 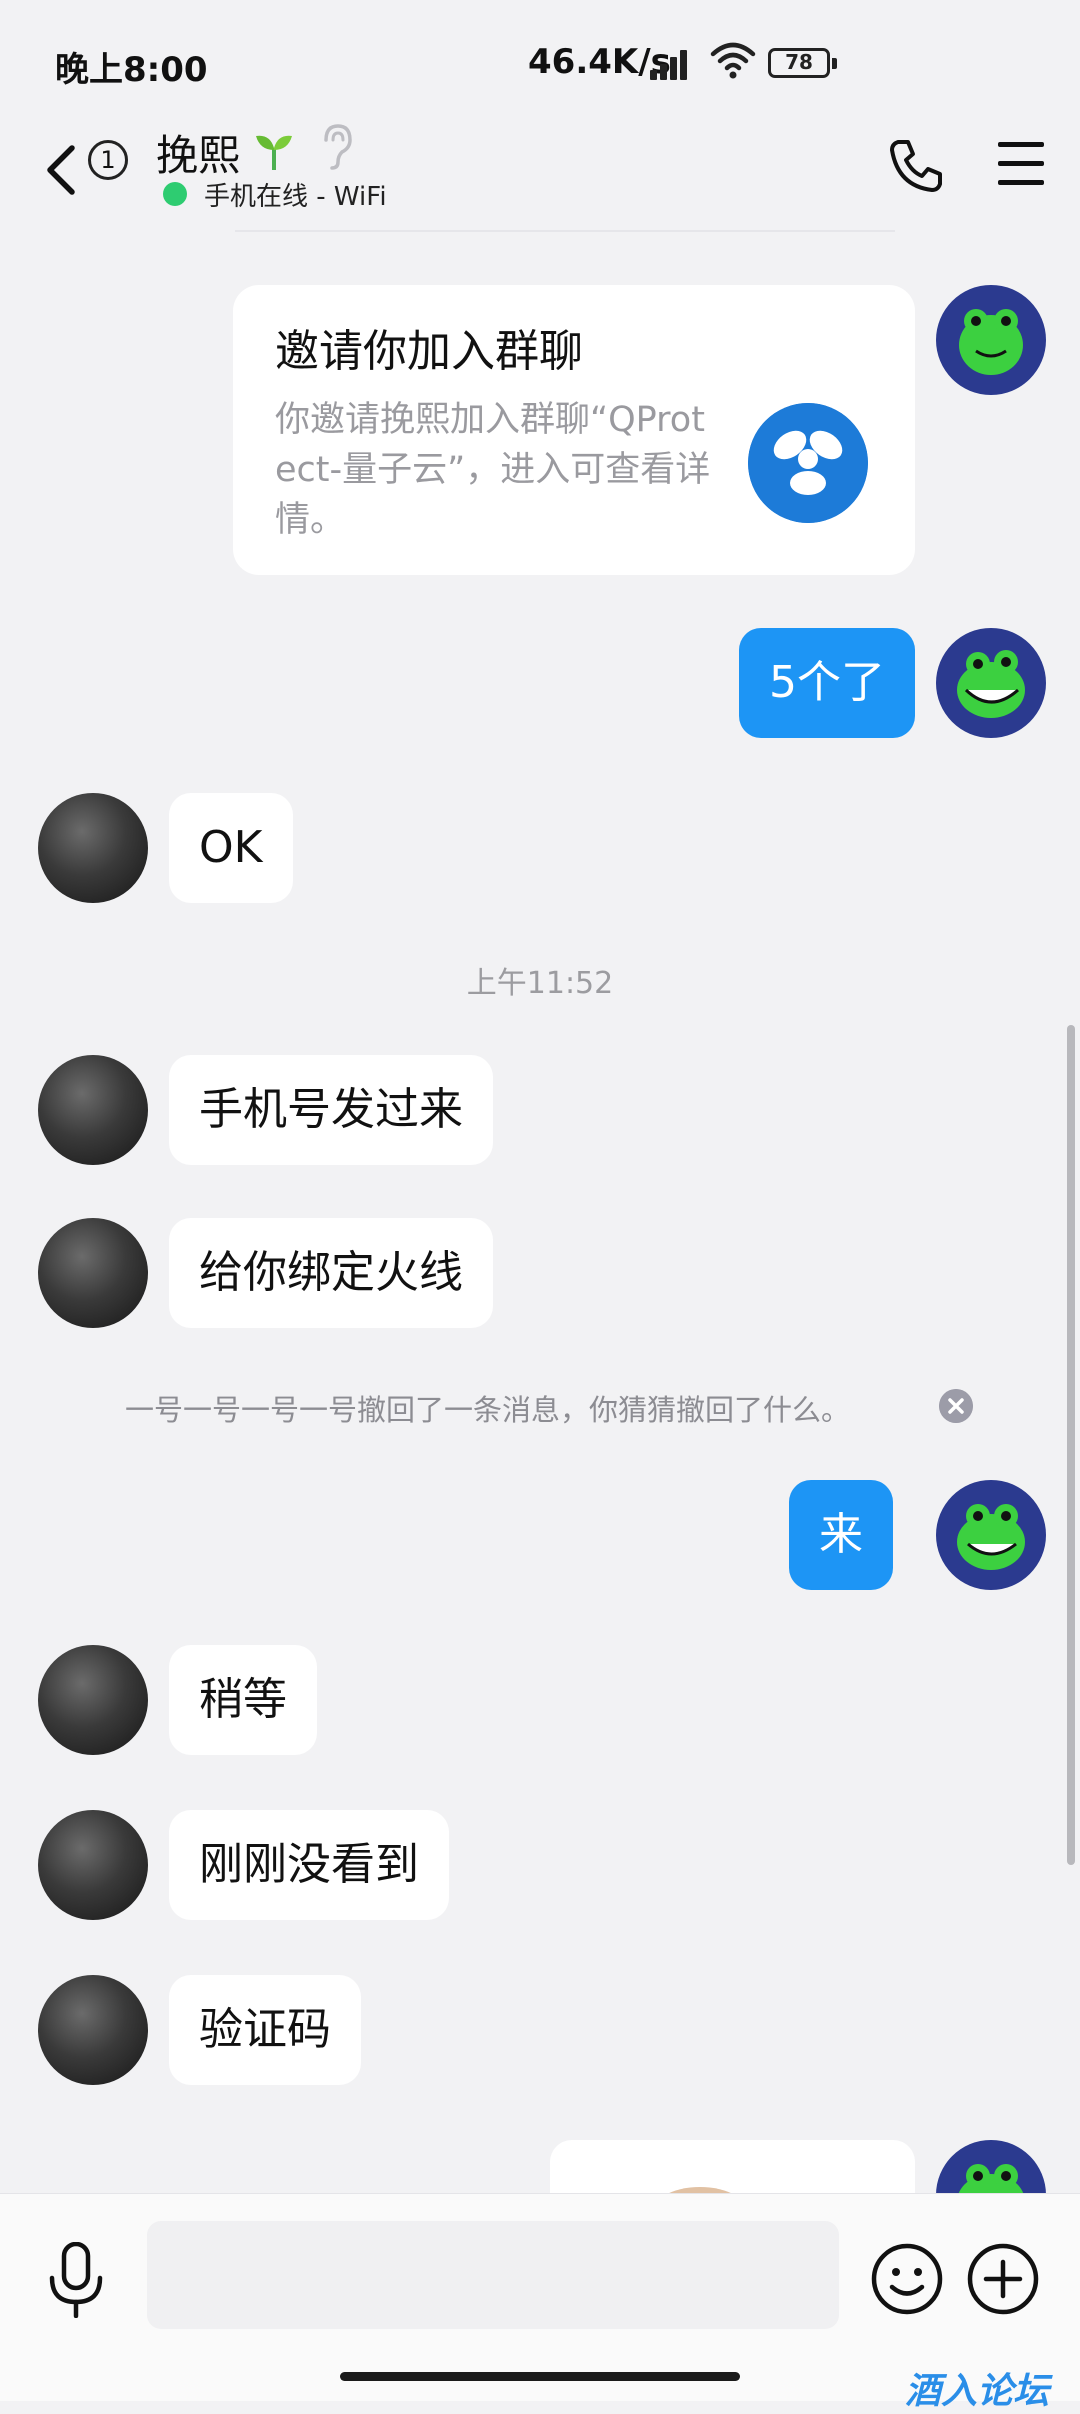 What do you see at coordinates (565, 231) in the screenshot?
I see `header-divider` at bounding box center [565, 231].